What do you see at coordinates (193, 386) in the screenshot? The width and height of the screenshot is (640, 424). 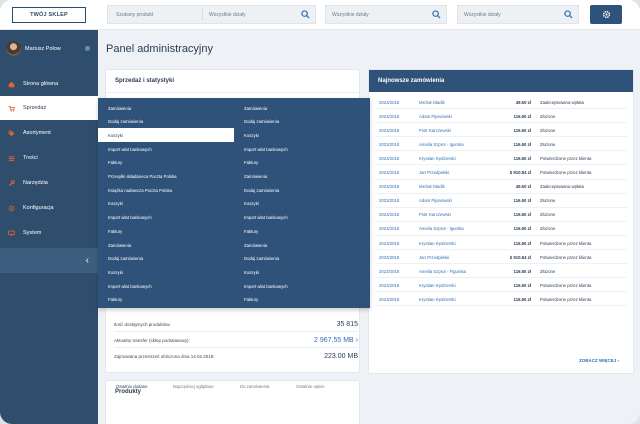 I see `tab-most-viewed: Najczęściej oglądane` at bounding box center [193, 386].